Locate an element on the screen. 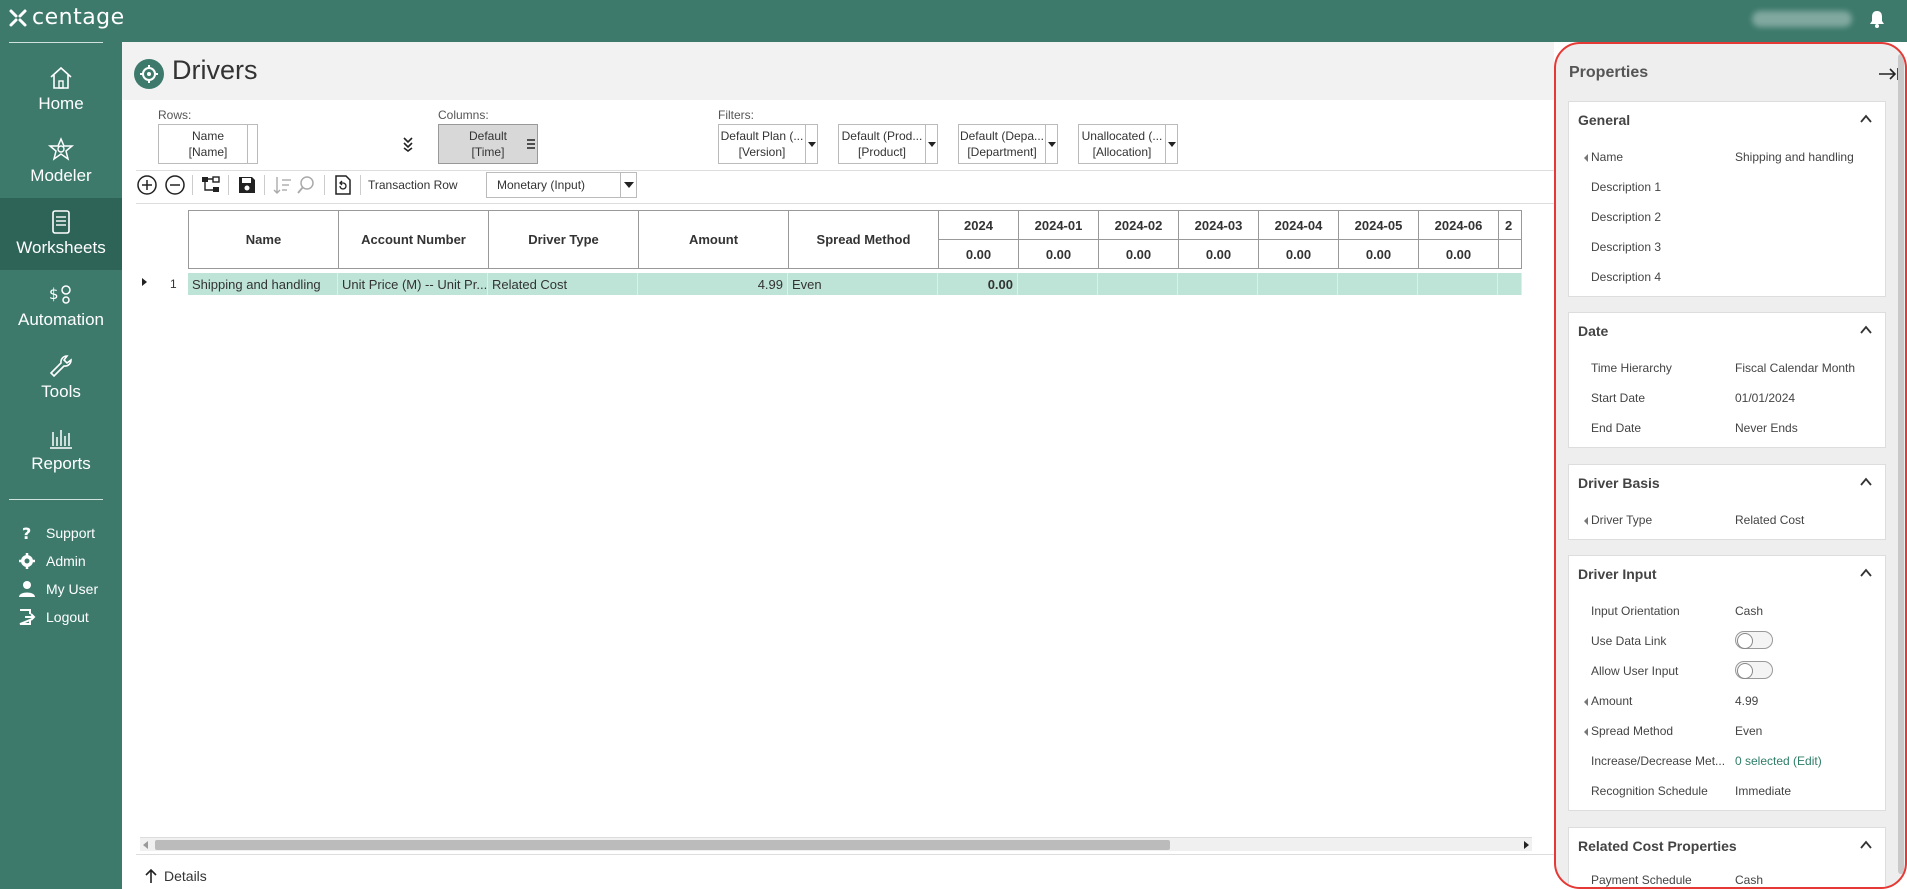 The width and height of the screenshot is (1907, 889). property-row: Description 2 is located at coordinates (1728, 217).